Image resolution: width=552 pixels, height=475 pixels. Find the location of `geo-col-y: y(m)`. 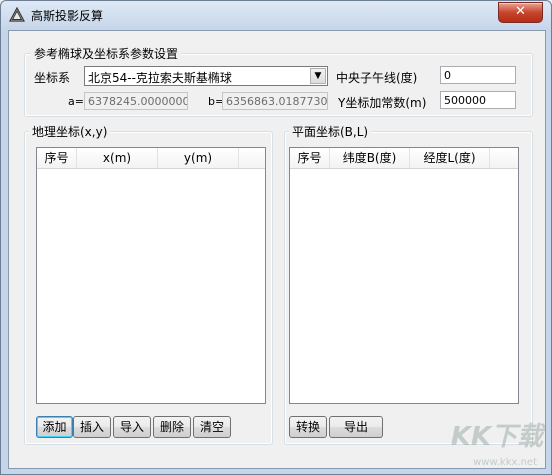

geo-col-y: y(m) is located at coordinates (198, 158).